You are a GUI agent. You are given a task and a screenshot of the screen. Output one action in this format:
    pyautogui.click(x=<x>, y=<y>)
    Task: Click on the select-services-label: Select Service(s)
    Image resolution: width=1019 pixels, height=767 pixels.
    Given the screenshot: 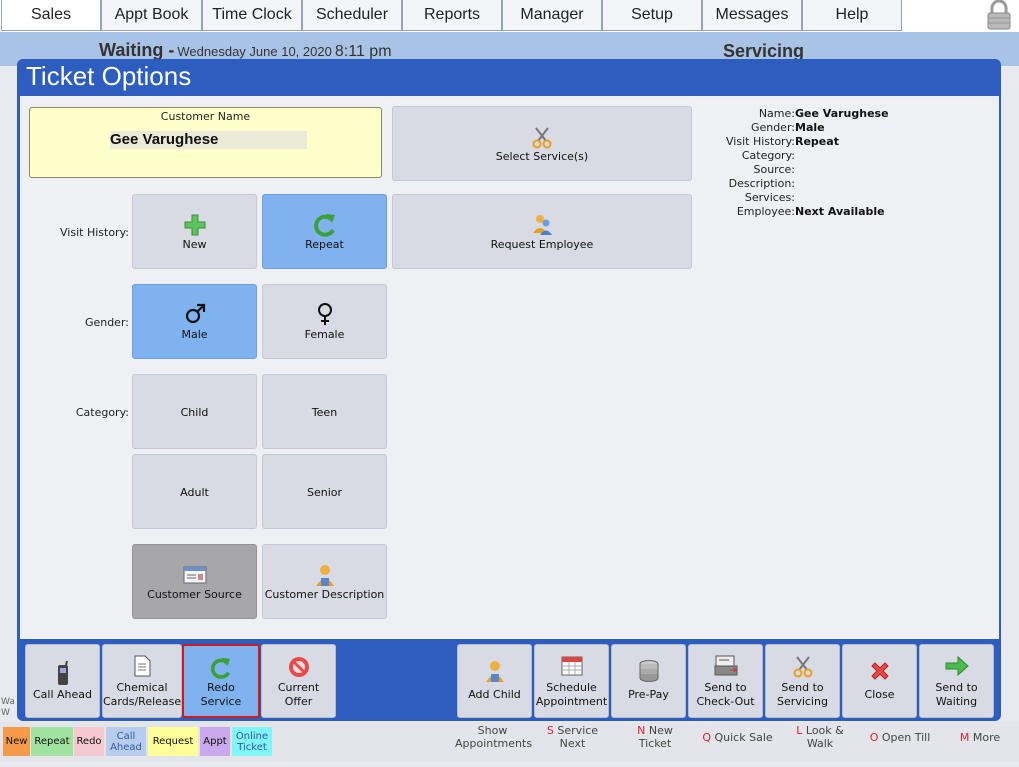 What is the action you would take?
    pyautogui.click(x=542, y=156)
    